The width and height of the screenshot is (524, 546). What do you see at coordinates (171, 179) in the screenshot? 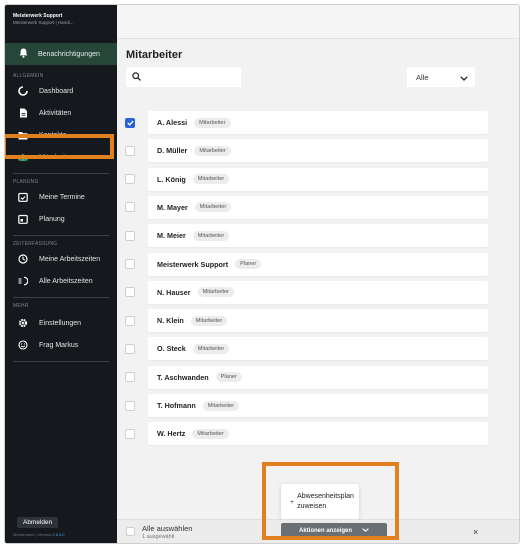
I see `employee-name: L. König` at bounding box center [171, 179].